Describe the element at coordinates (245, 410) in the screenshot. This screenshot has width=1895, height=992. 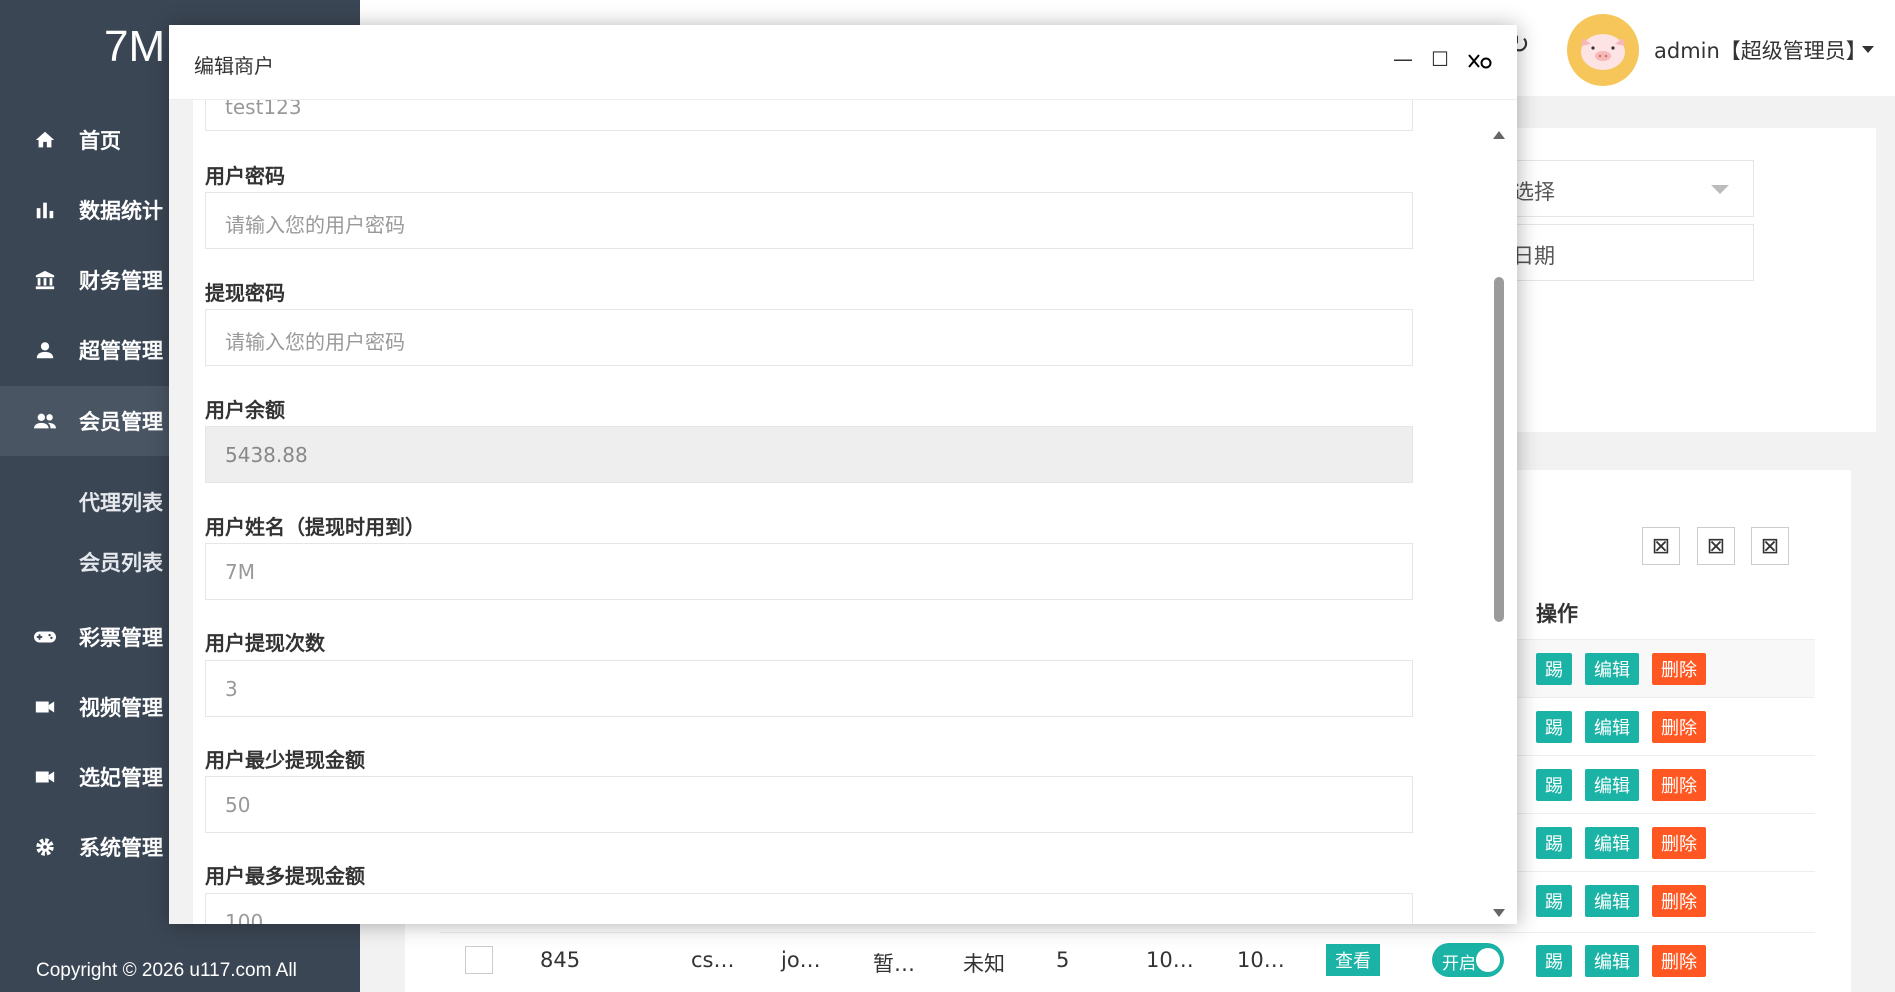
I see `balance-label: 用户余额` at that location.